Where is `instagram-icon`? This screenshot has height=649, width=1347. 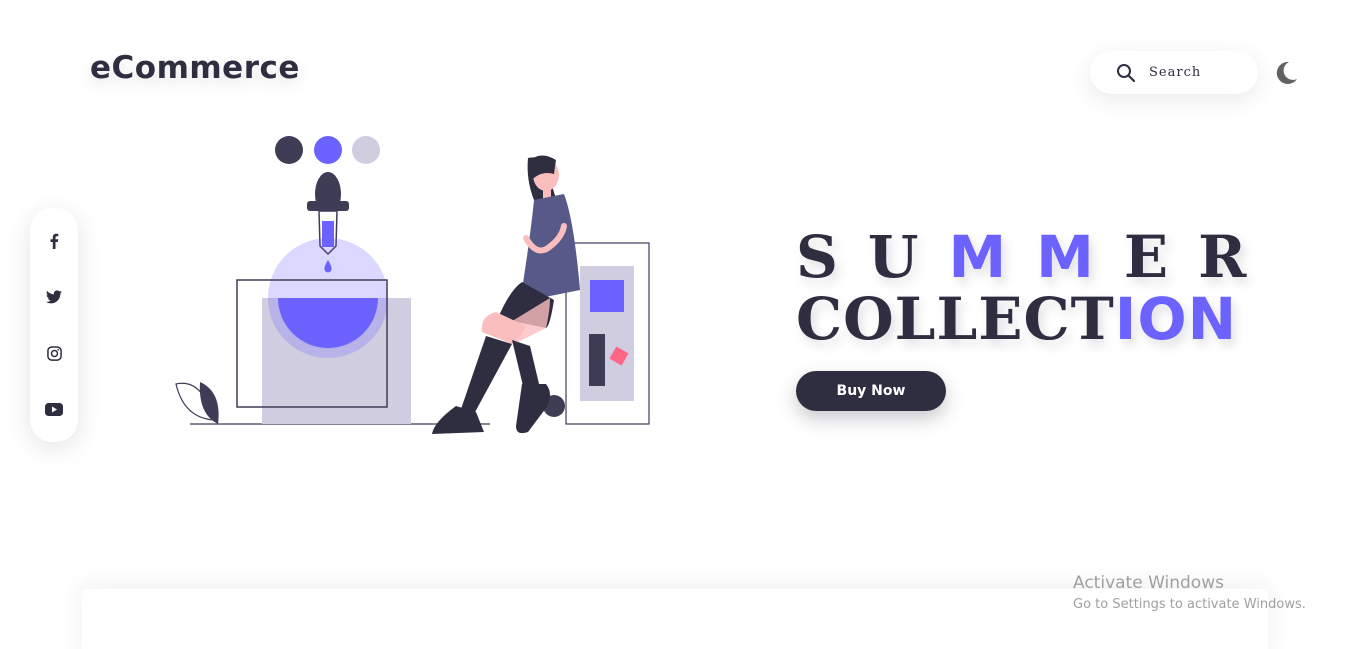
instagram-icon is located at coordinates (54, 353).